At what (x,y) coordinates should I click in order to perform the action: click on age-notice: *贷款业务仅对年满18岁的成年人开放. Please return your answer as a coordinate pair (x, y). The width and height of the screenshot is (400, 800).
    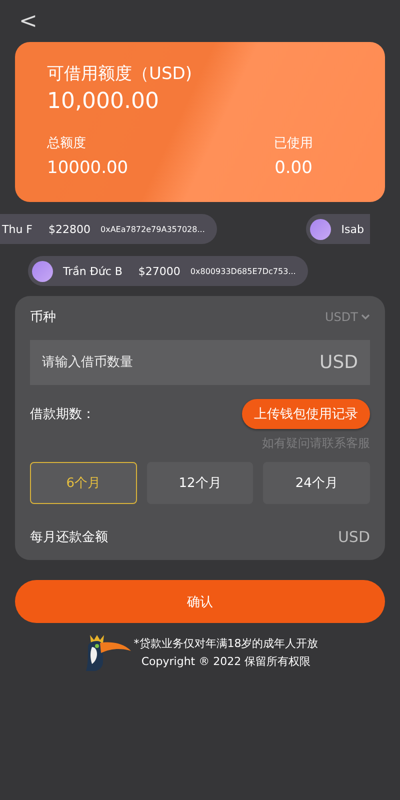
    Looking at the image, I should click on (226, 643).